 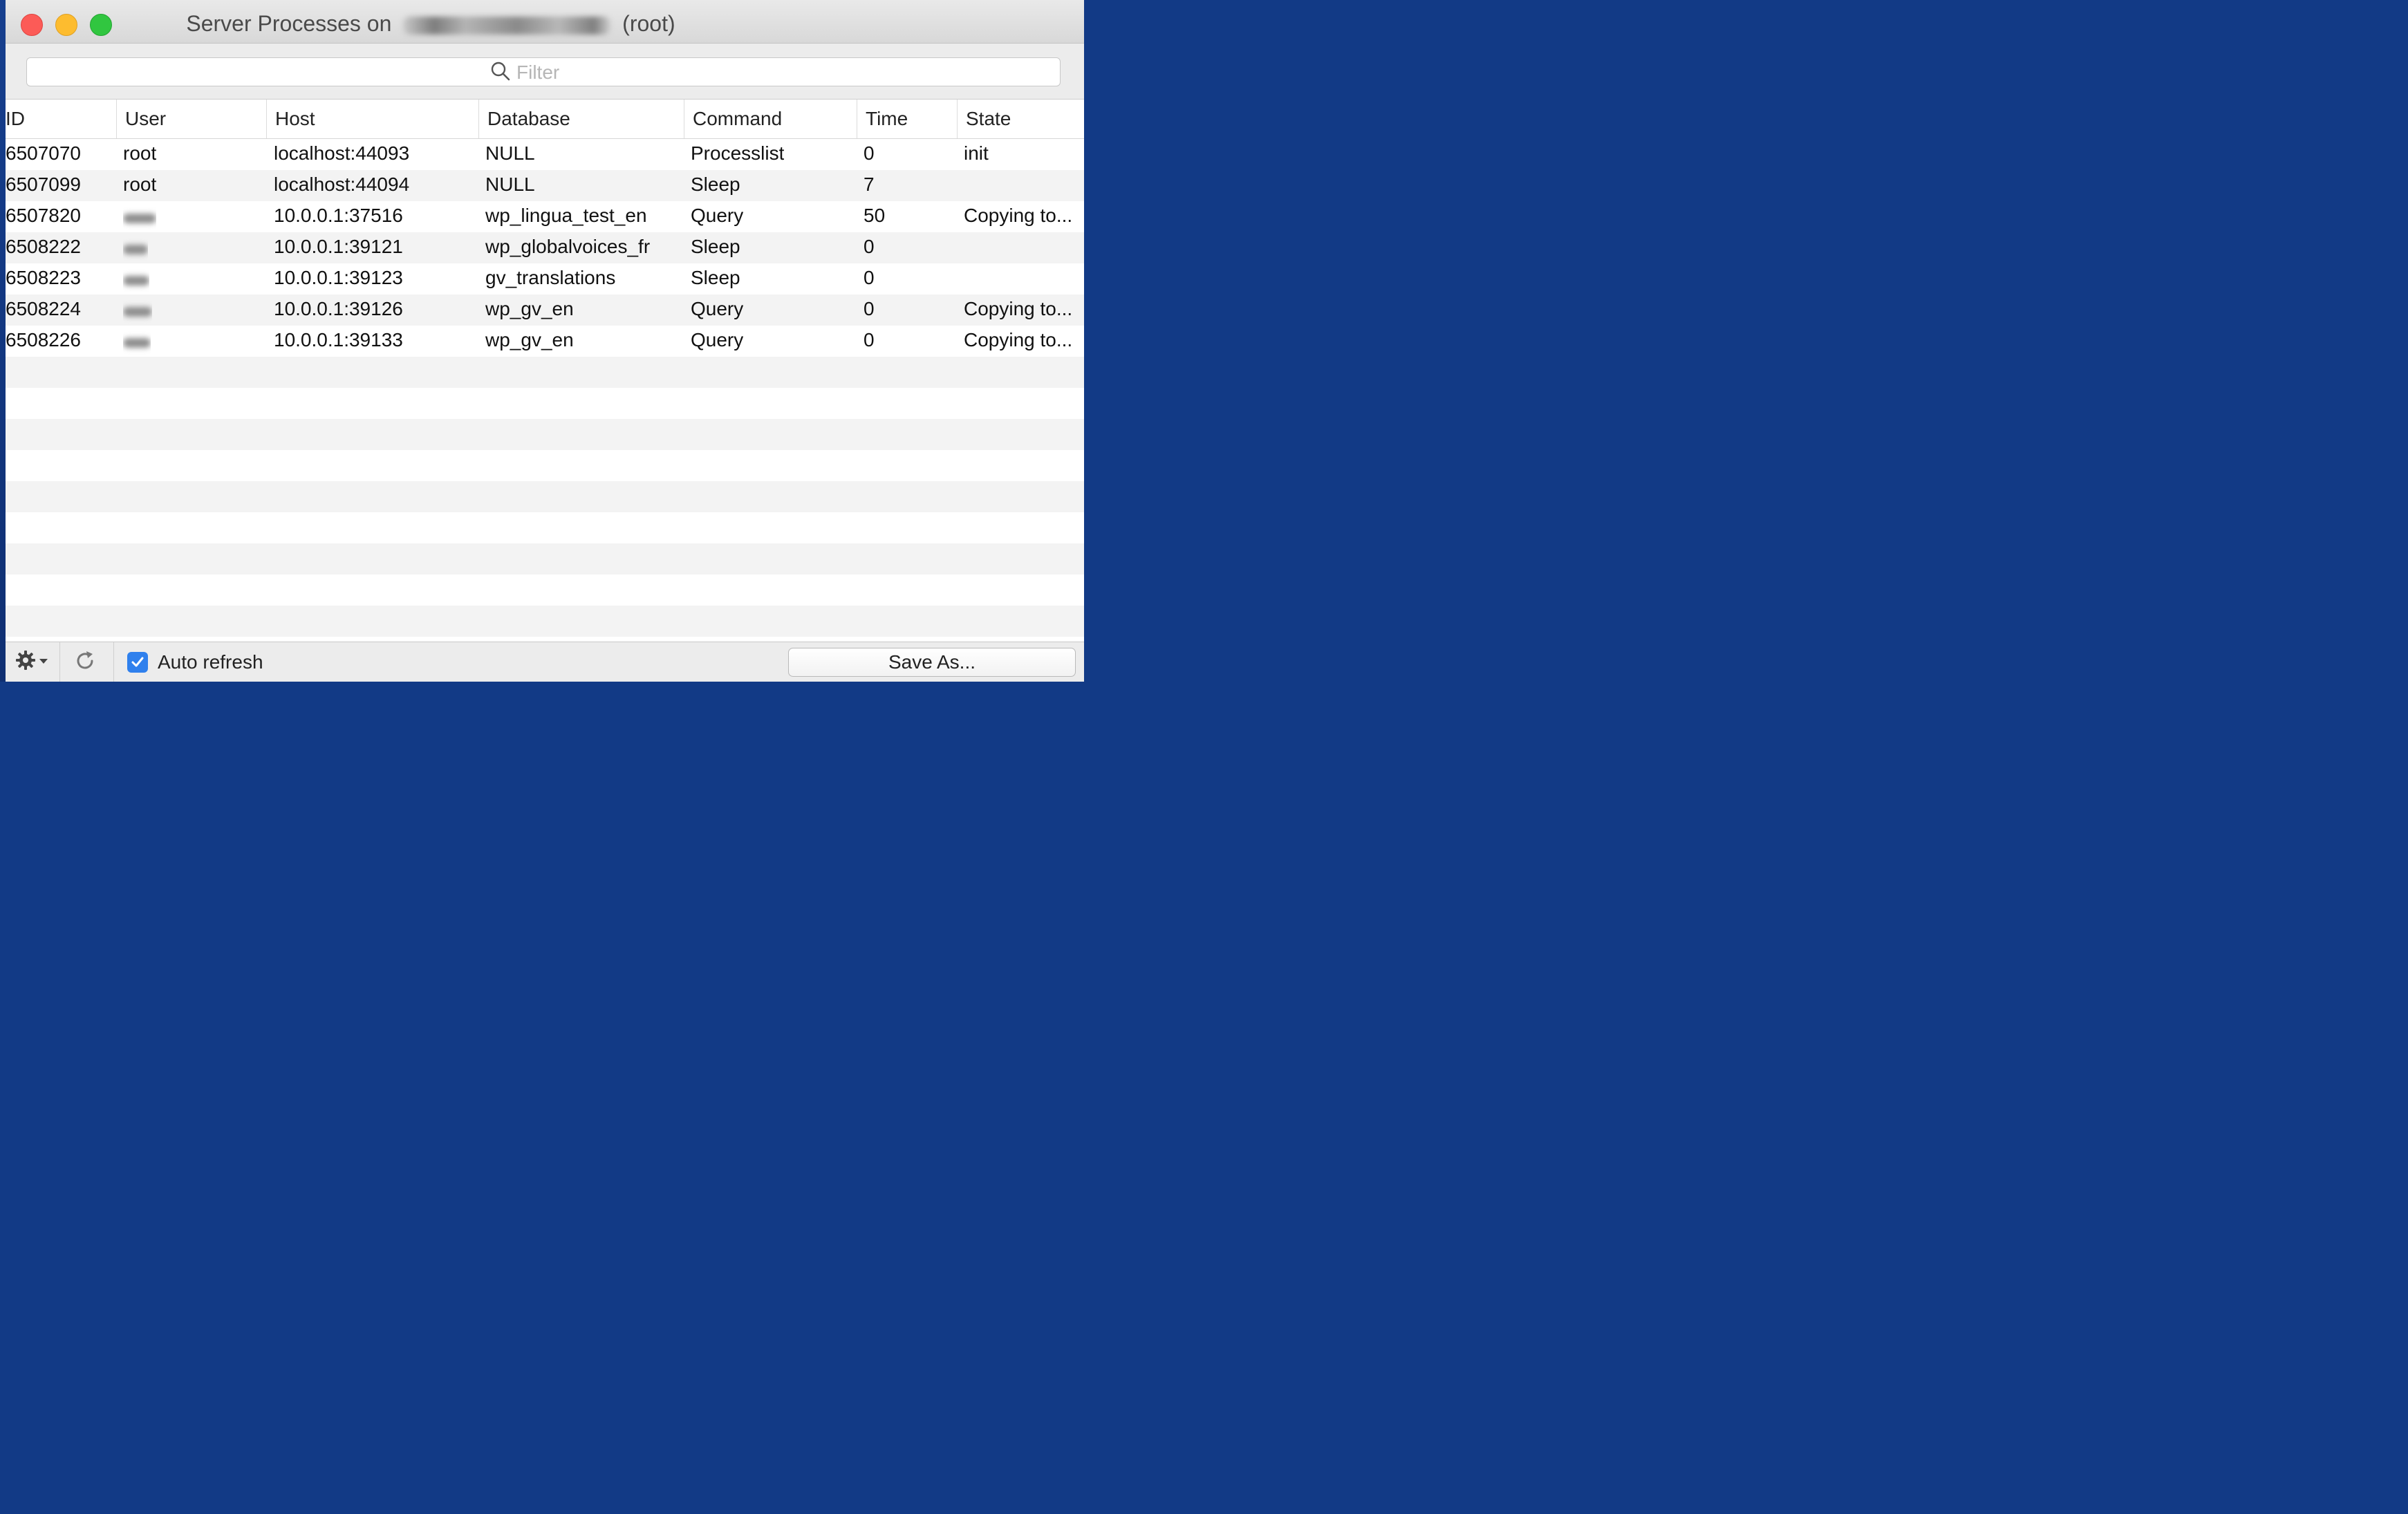 What do you see at coordinates (43, 661) in the screenshot?
I see `chevron-down-icon` at bounding box center [43, 661].